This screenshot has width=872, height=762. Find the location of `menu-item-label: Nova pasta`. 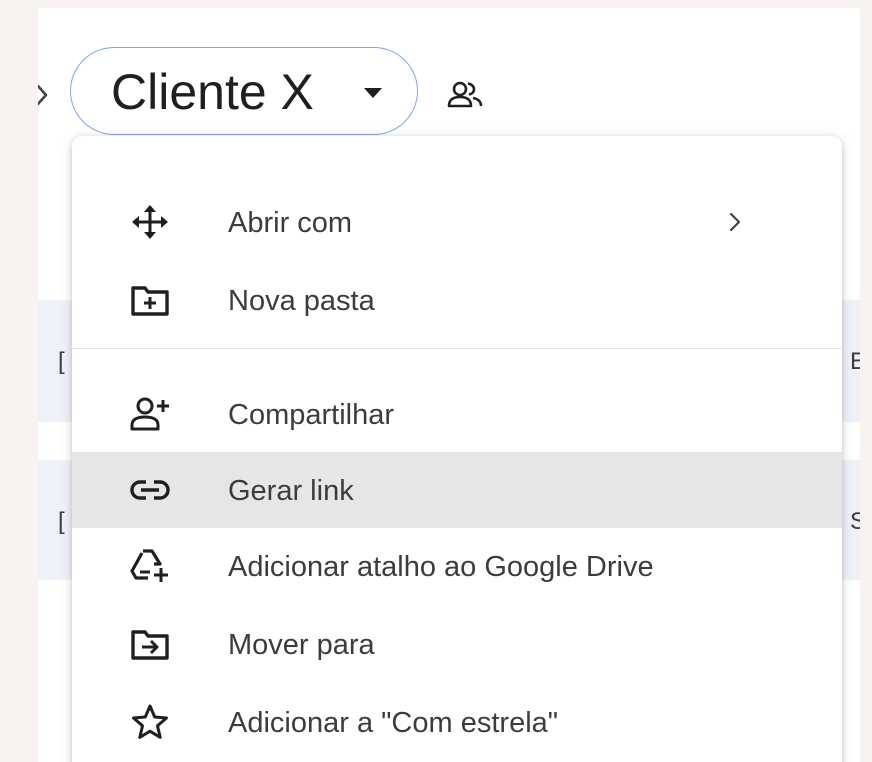

menu-item-label: Nova pasta is located at coordinates (301, 301).